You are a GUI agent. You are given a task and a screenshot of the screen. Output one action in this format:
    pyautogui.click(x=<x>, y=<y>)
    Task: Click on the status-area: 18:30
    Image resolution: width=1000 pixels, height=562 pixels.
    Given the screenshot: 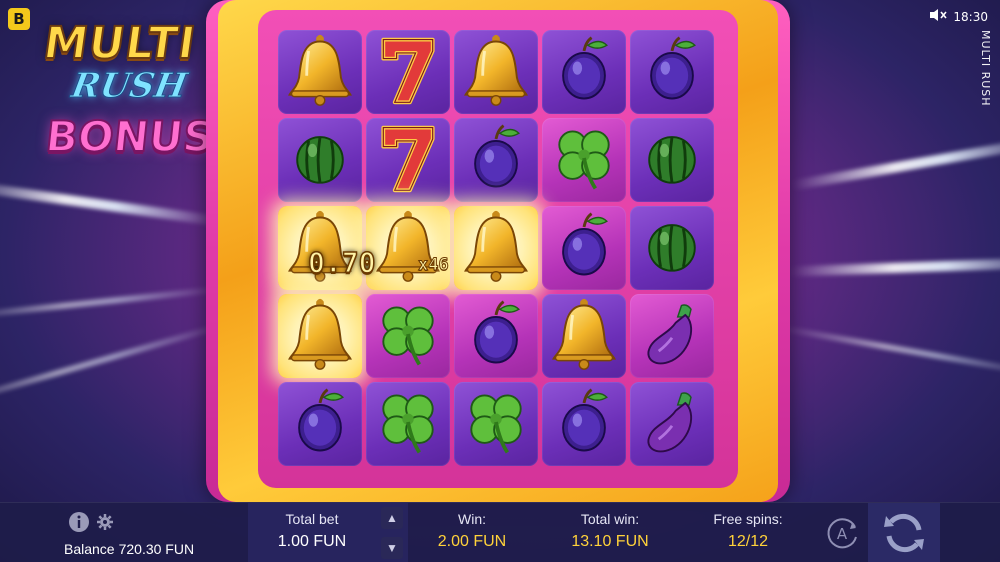 What is the action you would take?
    pyautogui.click(x=958, y=16)
    